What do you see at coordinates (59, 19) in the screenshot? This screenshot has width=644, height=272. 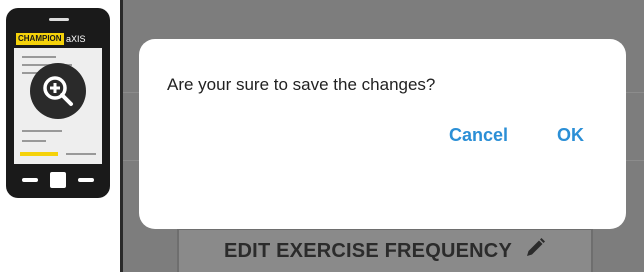 I see `phone-speaker` at bounding box center [59, 19].